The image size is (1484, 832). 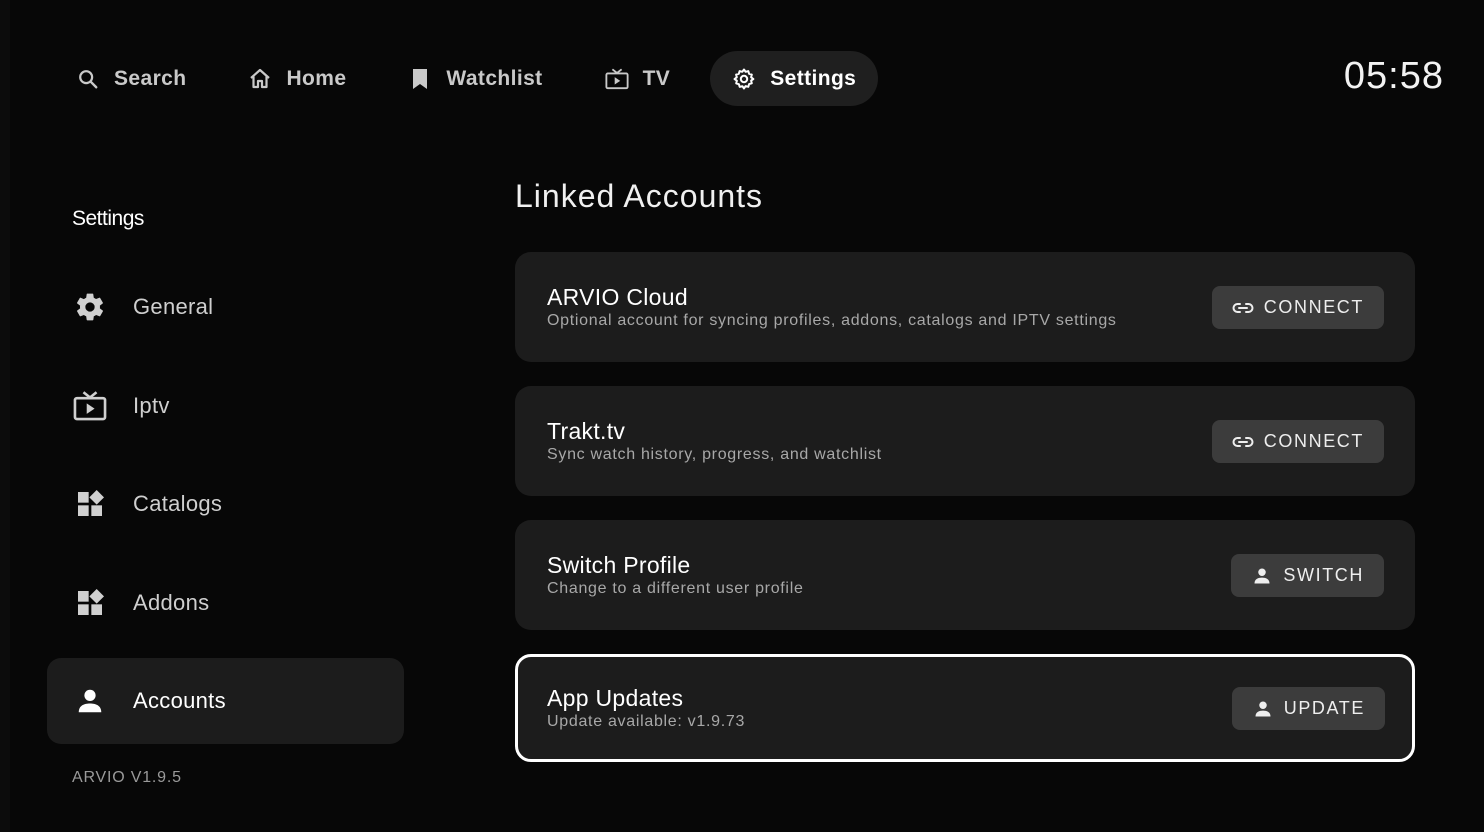 What do you see at coordinates (108, 218) in the screenshot?
I see `sidebar-title: Settings` at bounding box center [108, 218].